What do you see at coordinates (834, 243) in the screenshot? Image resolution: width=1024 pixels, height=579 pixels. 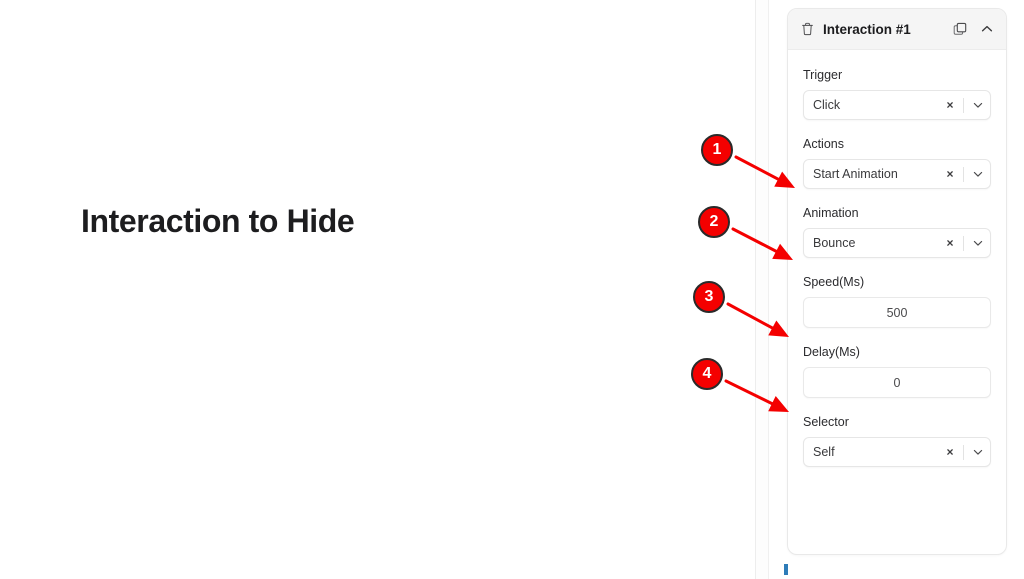 I see `animation-select-value: Bounce` at bounding box center [834, 243].